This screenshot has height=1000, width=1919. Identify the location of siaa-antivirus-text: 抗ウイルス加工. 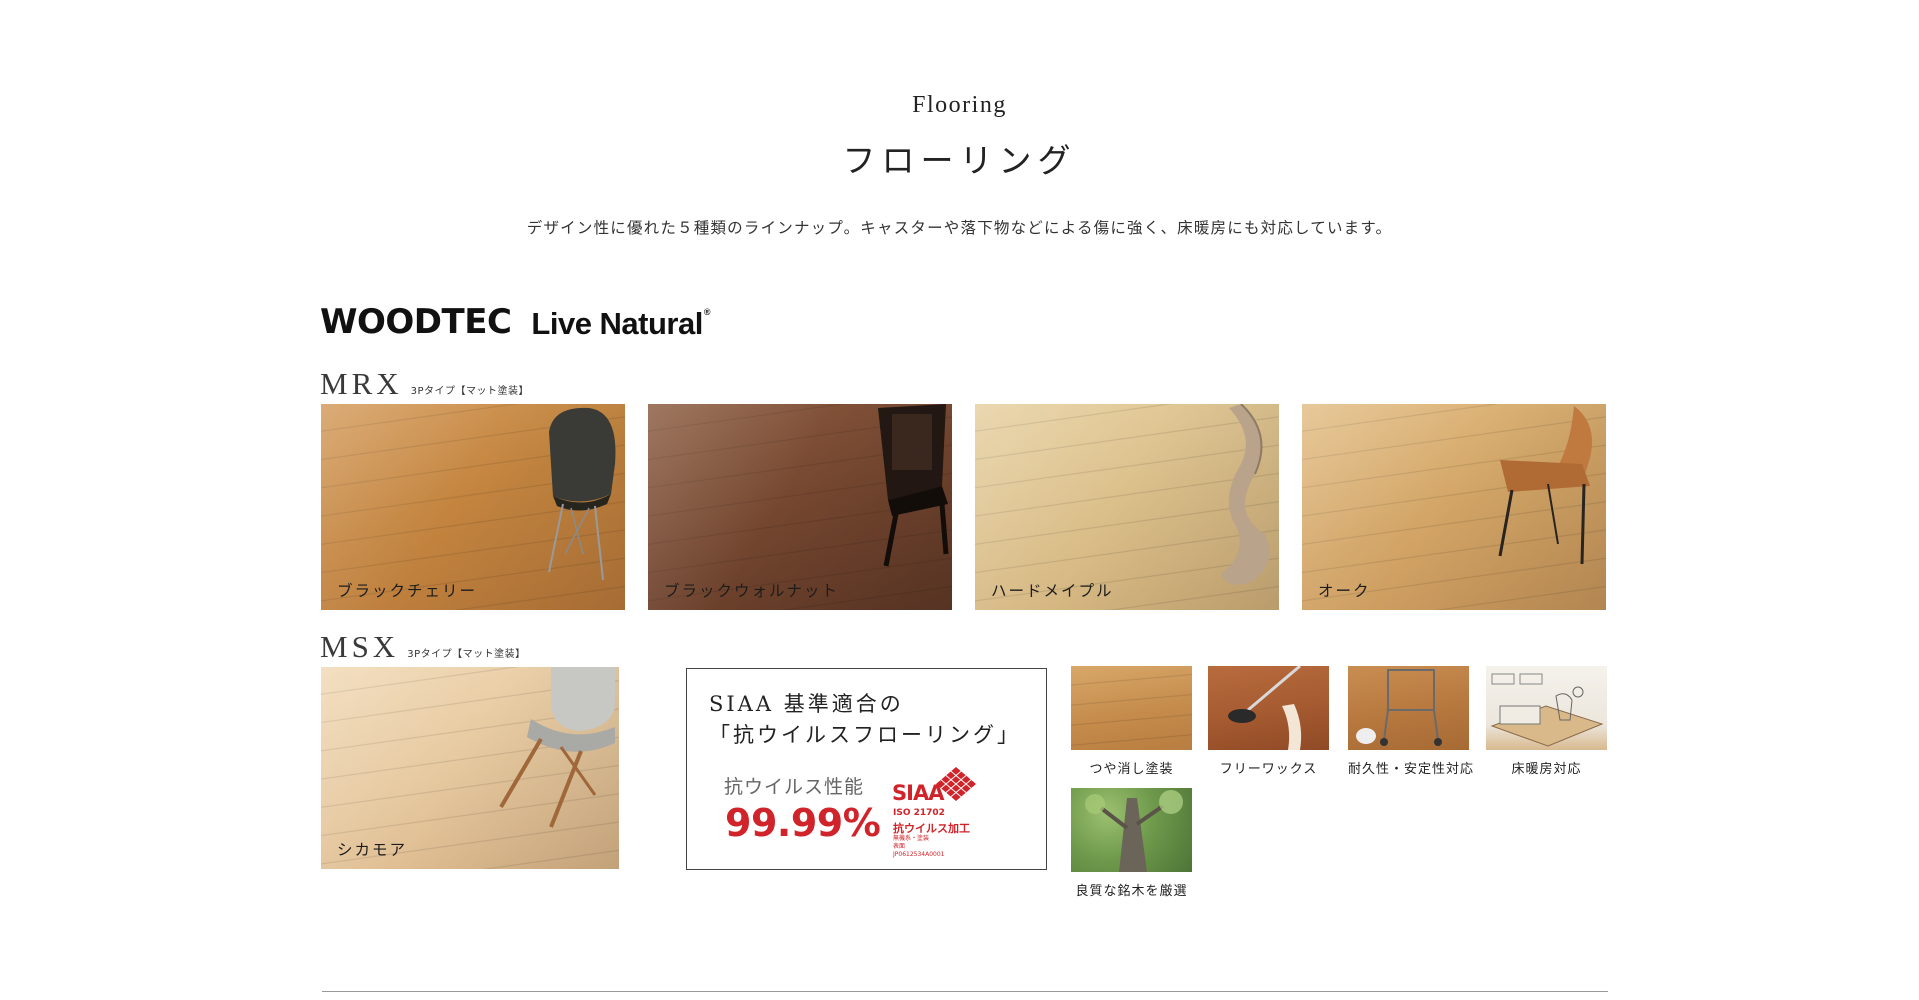
(931, 828).